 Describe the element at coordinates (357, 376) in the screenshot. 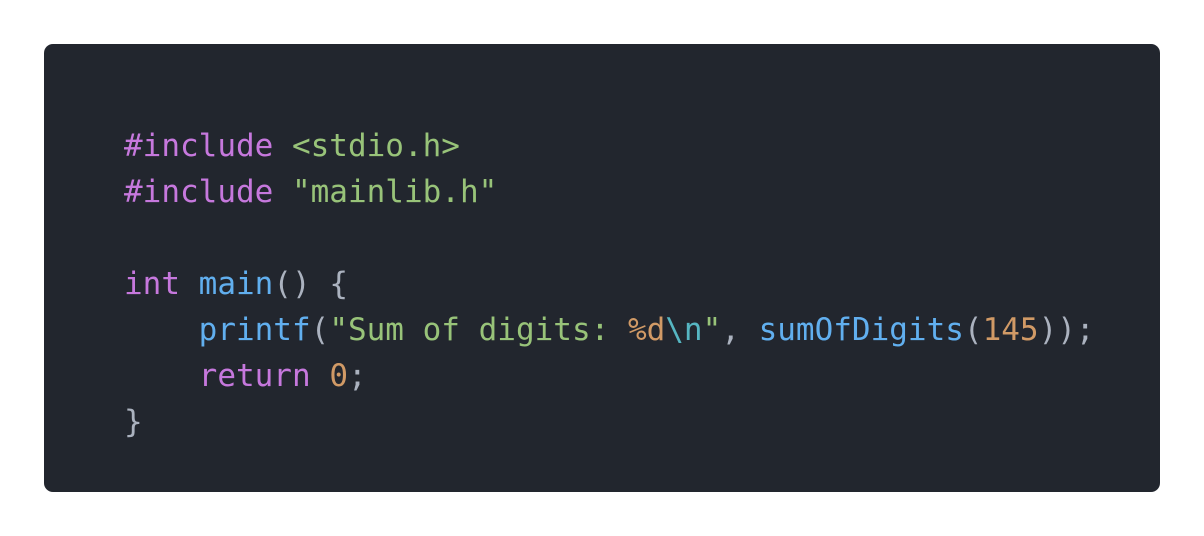

I see `code-token-punct: ;` at that location.